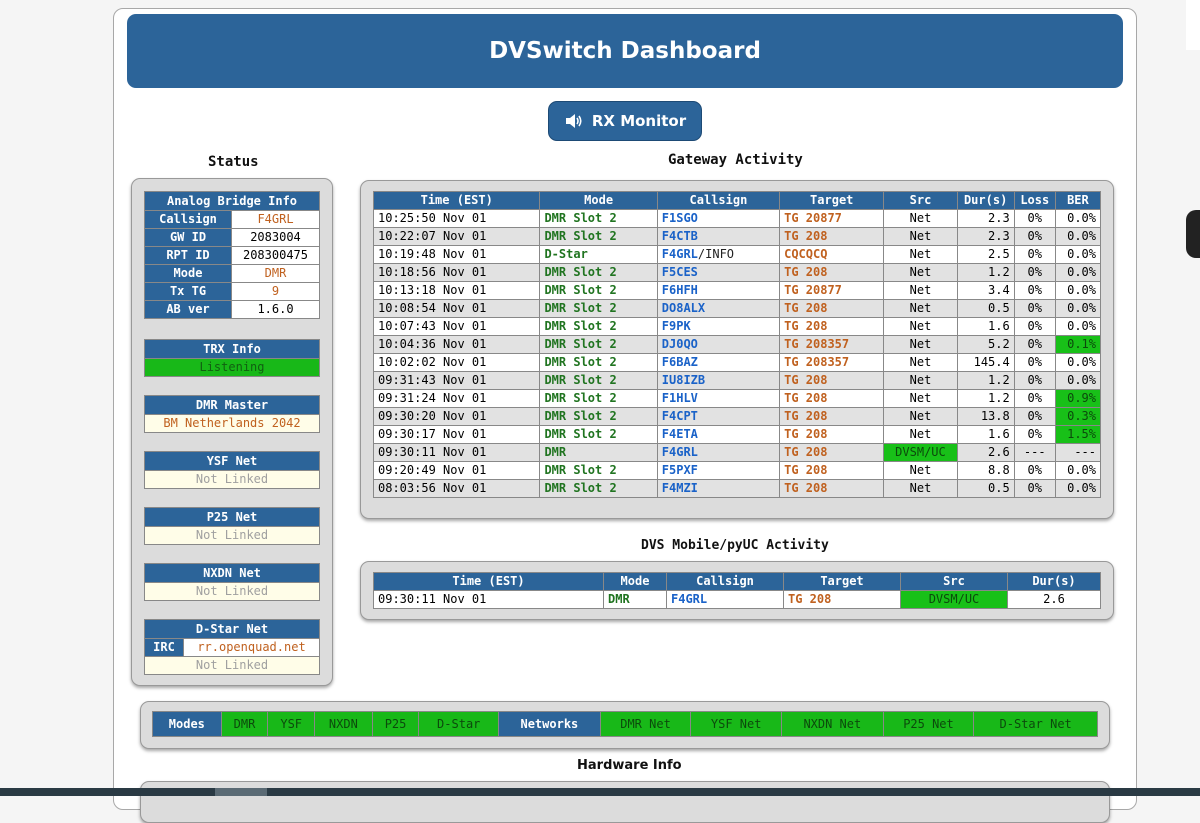  Describe the element at coordinates (680, 344) in the screenshot. I see `callsign-text: DJ0QO` at that location.